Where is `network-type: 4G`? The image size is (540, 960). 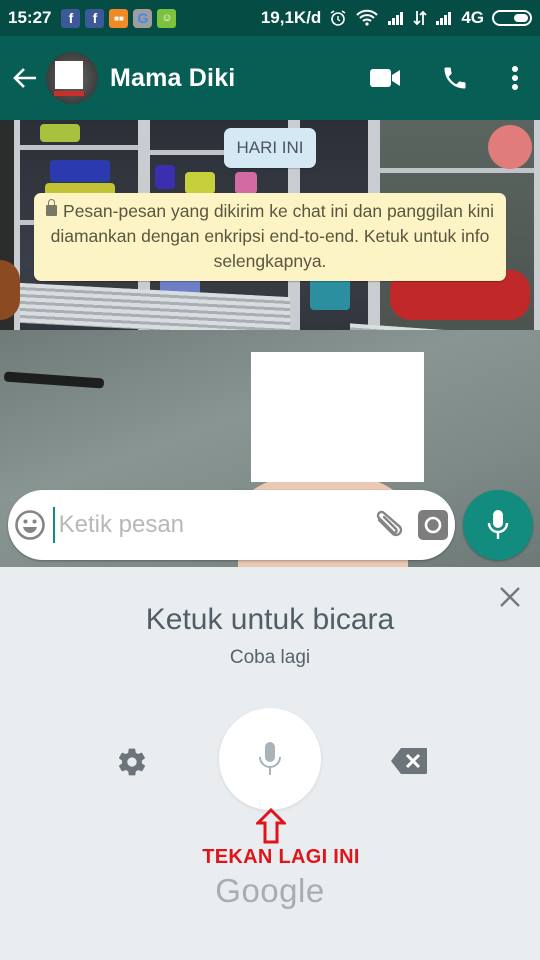 network-type: 4G is located at coordinates (472, 17).